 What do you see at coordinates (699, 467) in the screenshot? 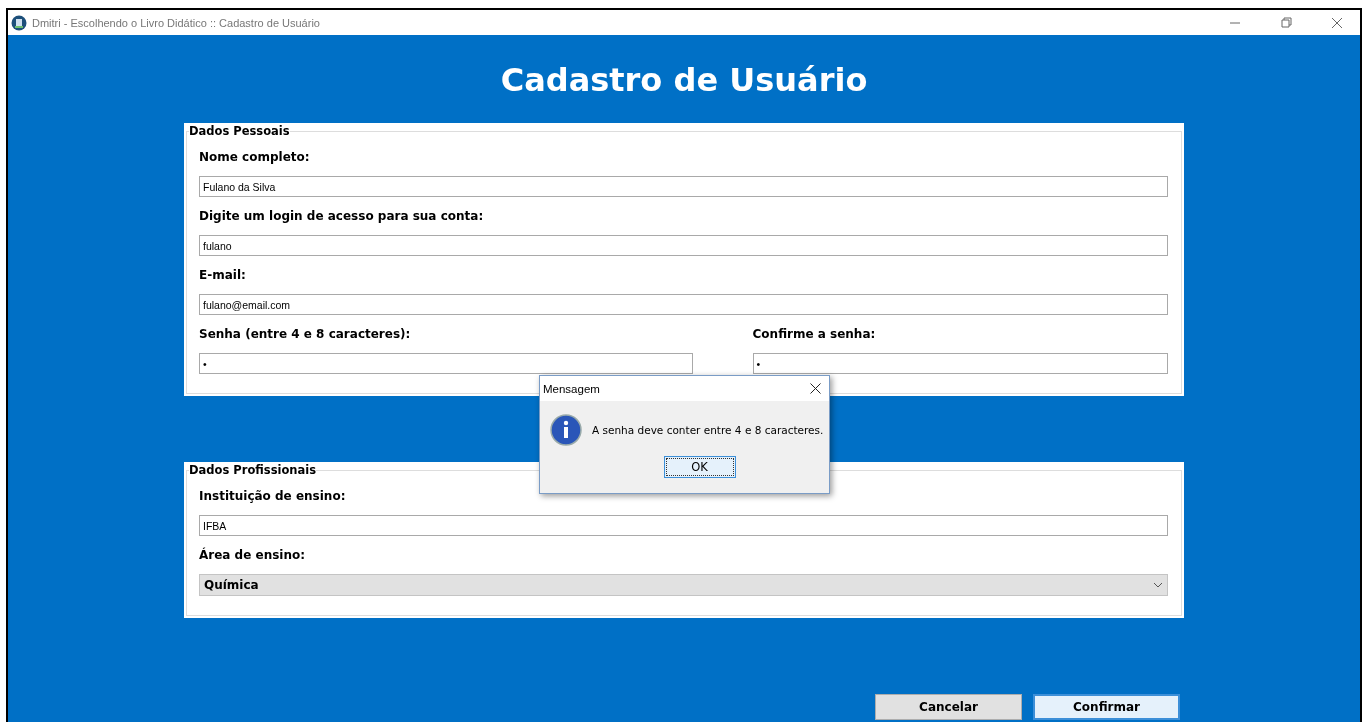
I see `ok-button: OK` at bounding box center [699, 467].